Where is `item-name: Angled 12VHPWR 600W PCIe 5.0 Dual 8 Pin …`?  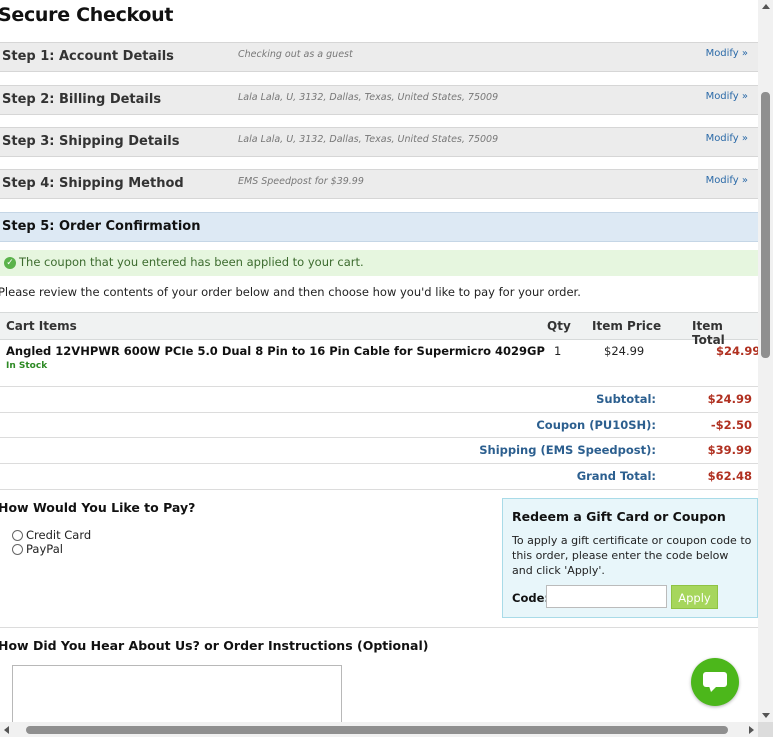 item-name: Angled 12VHPWR 600W PCIe 5.0 Dual 8 Pin … is located at coordinates (275, 351).